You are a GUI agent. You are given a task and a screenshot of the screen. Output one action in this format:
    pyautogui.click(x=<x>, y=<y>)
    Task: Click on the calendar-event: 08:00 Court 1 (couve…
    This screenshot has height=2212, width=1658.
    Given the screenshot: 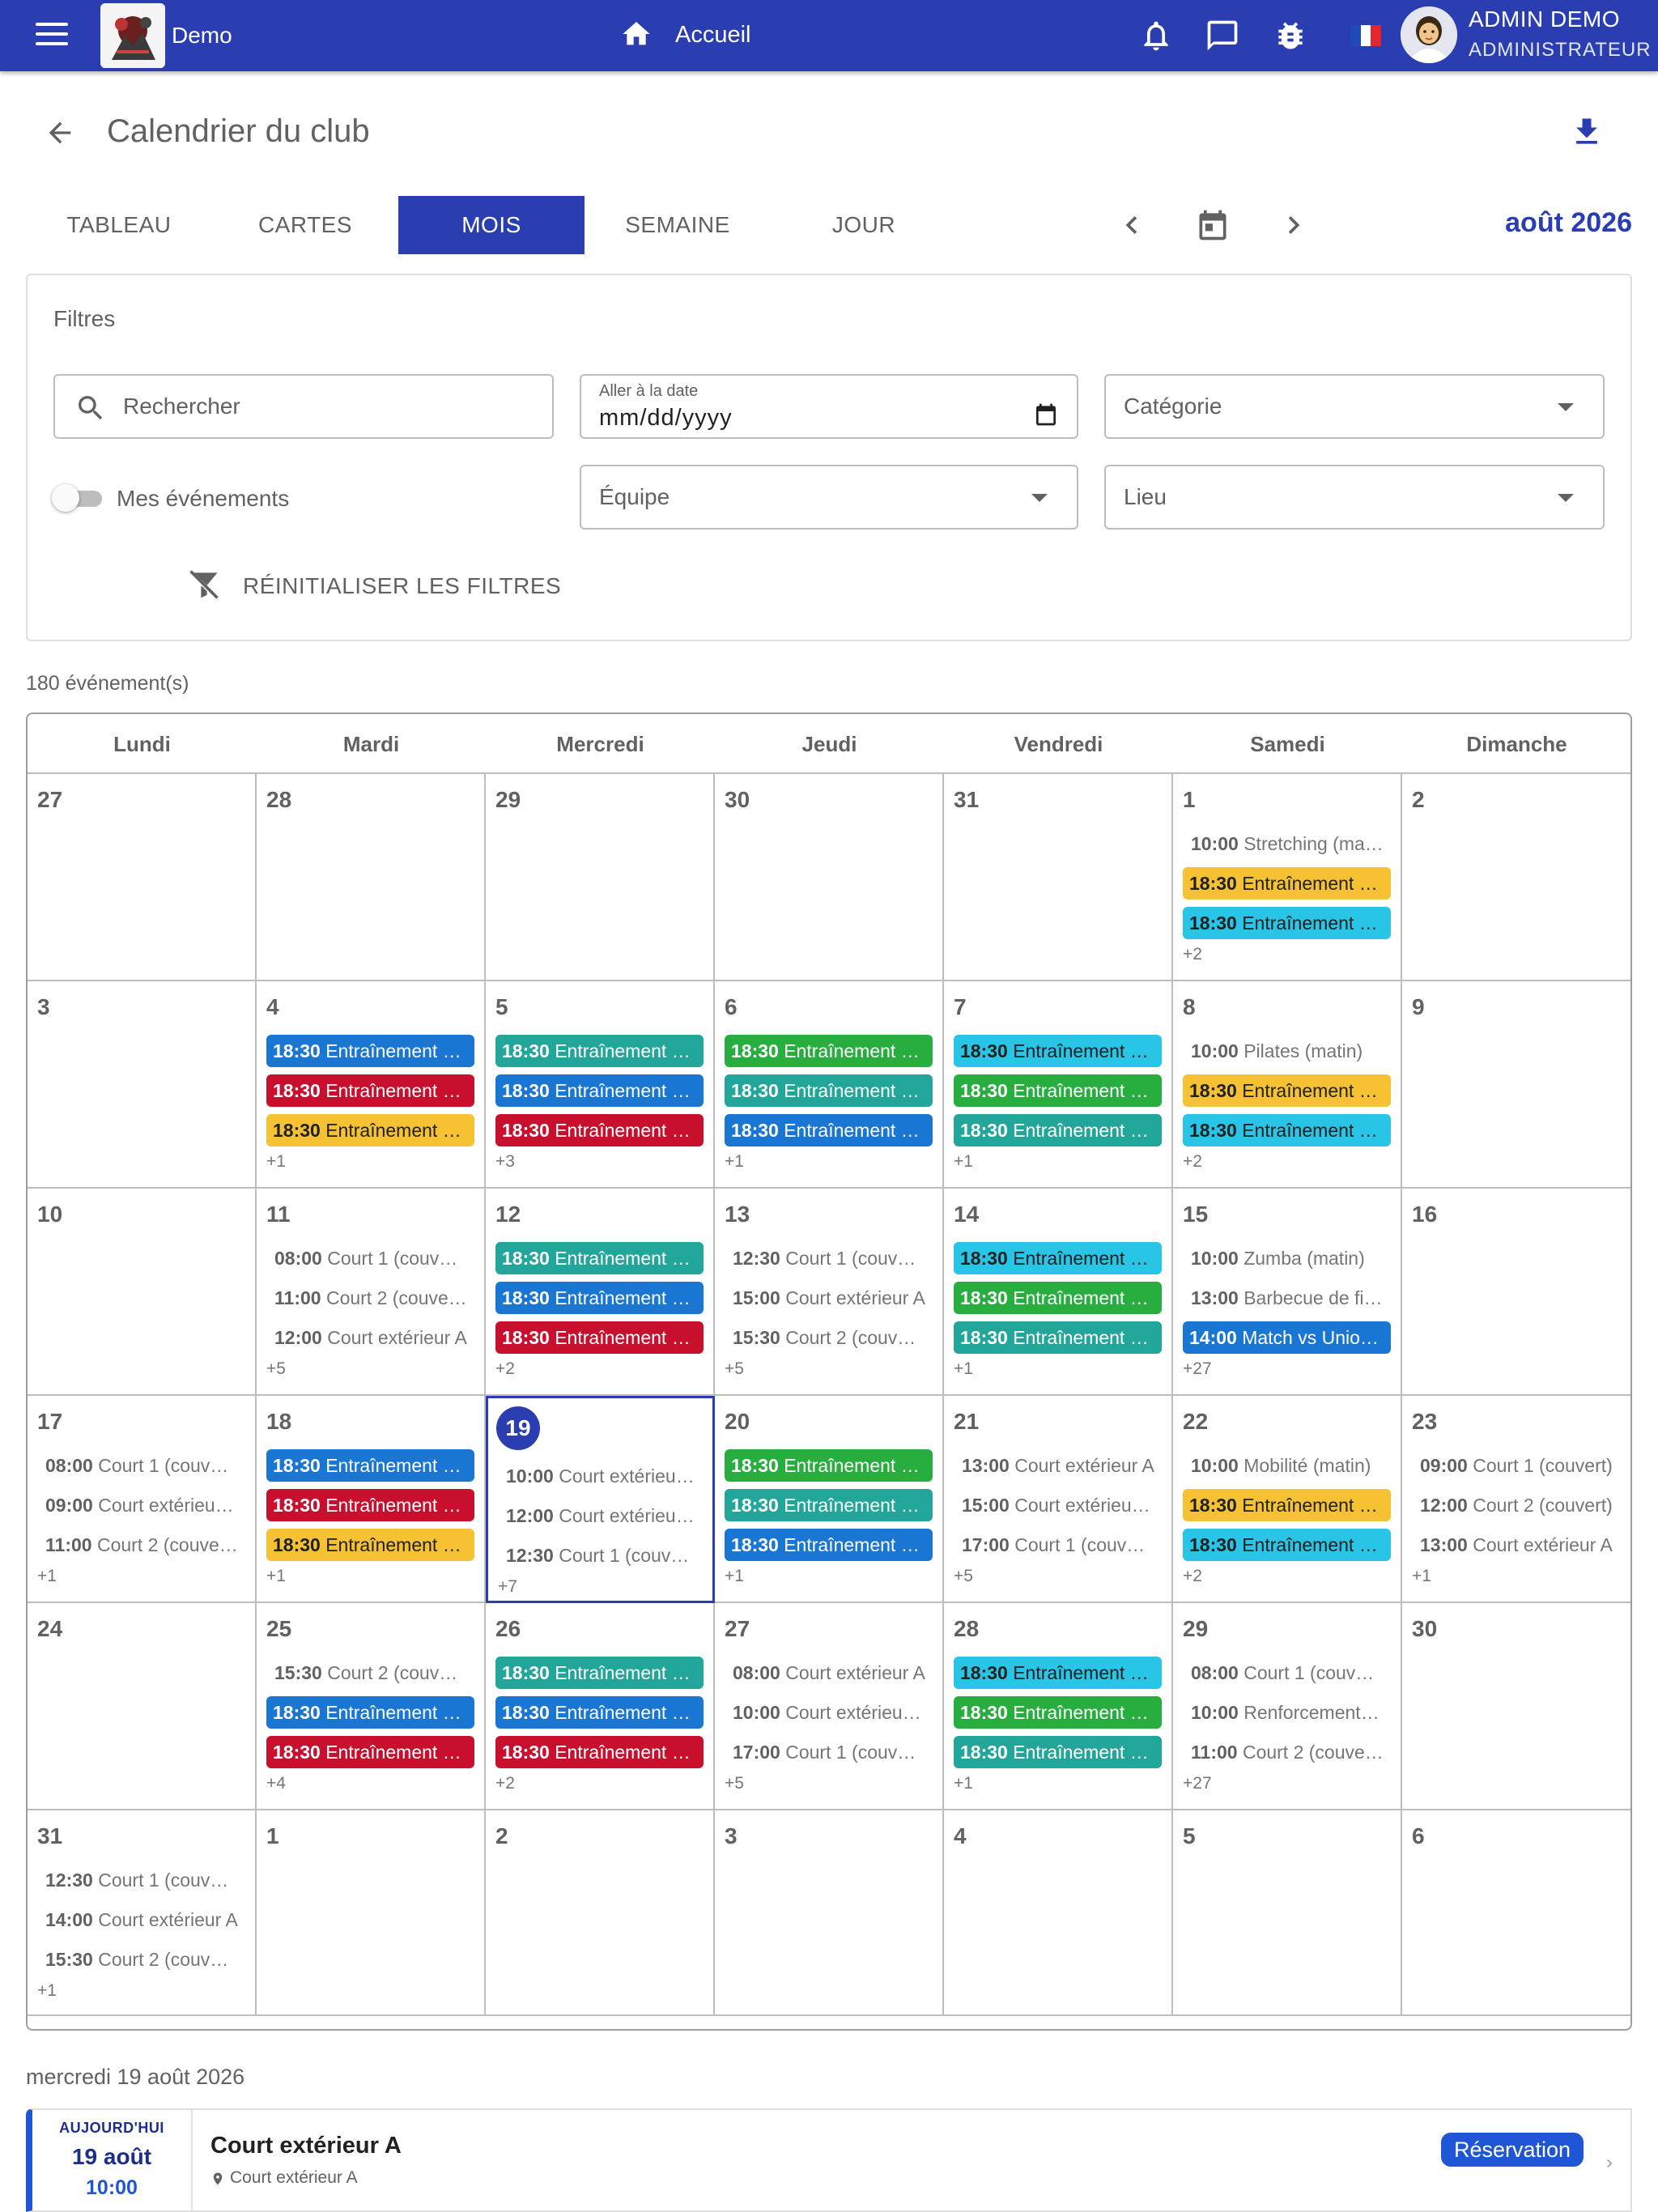 What is the action you would take?
    pyautogui.click(x=141, y=1465)
    